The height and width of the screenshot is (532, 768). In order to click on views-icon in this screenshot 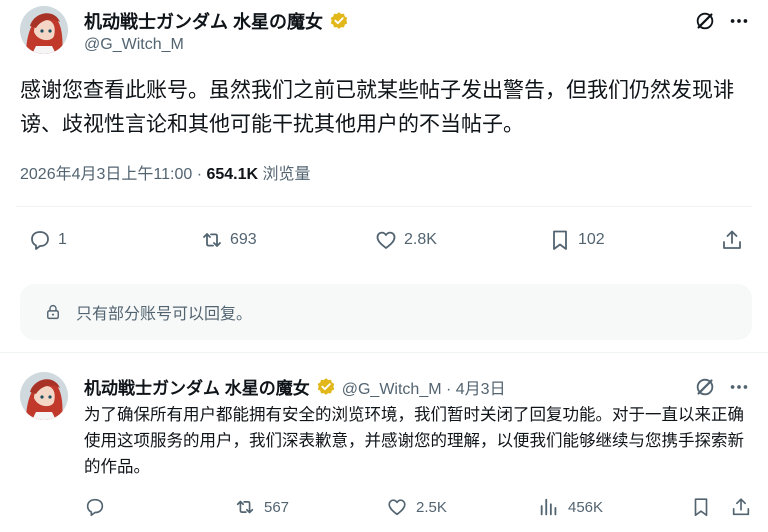, I will do `click(548, 507)`.